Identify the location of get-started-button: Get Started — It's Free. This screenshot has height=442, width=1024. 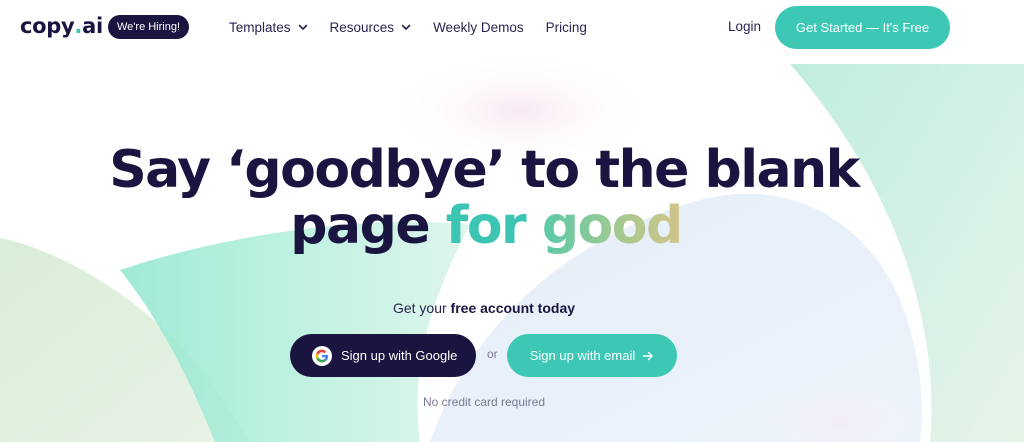
(862, 27).